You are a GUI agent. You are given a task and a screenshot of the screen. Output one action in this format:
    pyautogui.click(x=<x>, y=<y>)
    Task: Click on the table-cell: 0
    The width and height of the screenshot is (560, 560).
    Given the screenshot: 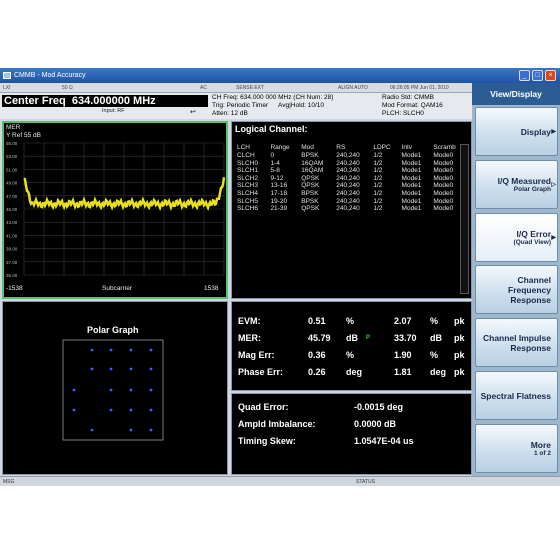 What is the action you would take?
    pyautogui.click(x=272, y=155)
    